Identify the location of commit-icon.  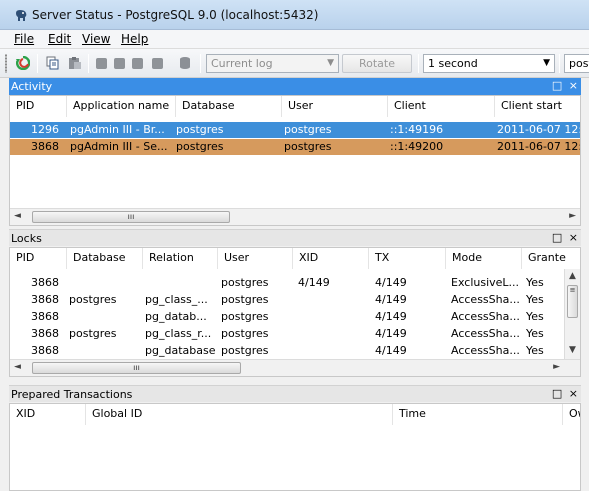
(137, 63).